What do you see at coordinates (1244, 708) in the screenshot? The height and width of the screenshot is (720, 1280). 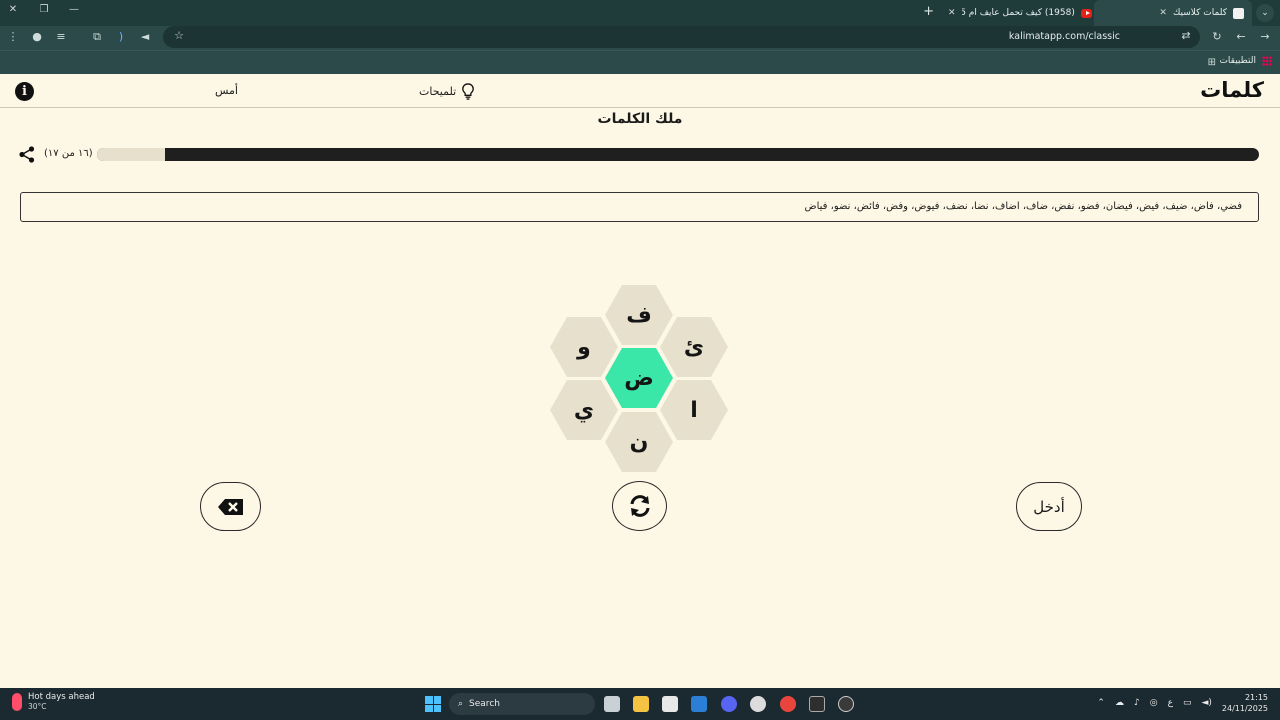 I see `clock-date: 24/11/2025` at bounding box center [1244, 708].